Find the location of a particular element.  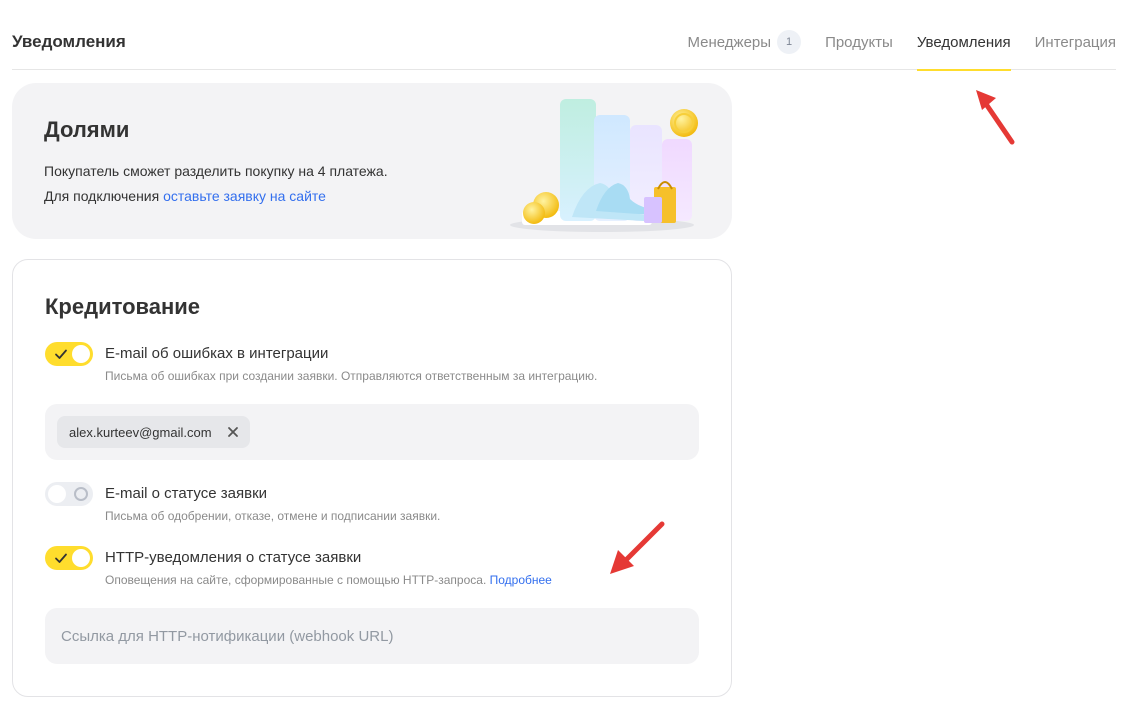

credit-title: Кредитование is located at coordinates (123, 306).